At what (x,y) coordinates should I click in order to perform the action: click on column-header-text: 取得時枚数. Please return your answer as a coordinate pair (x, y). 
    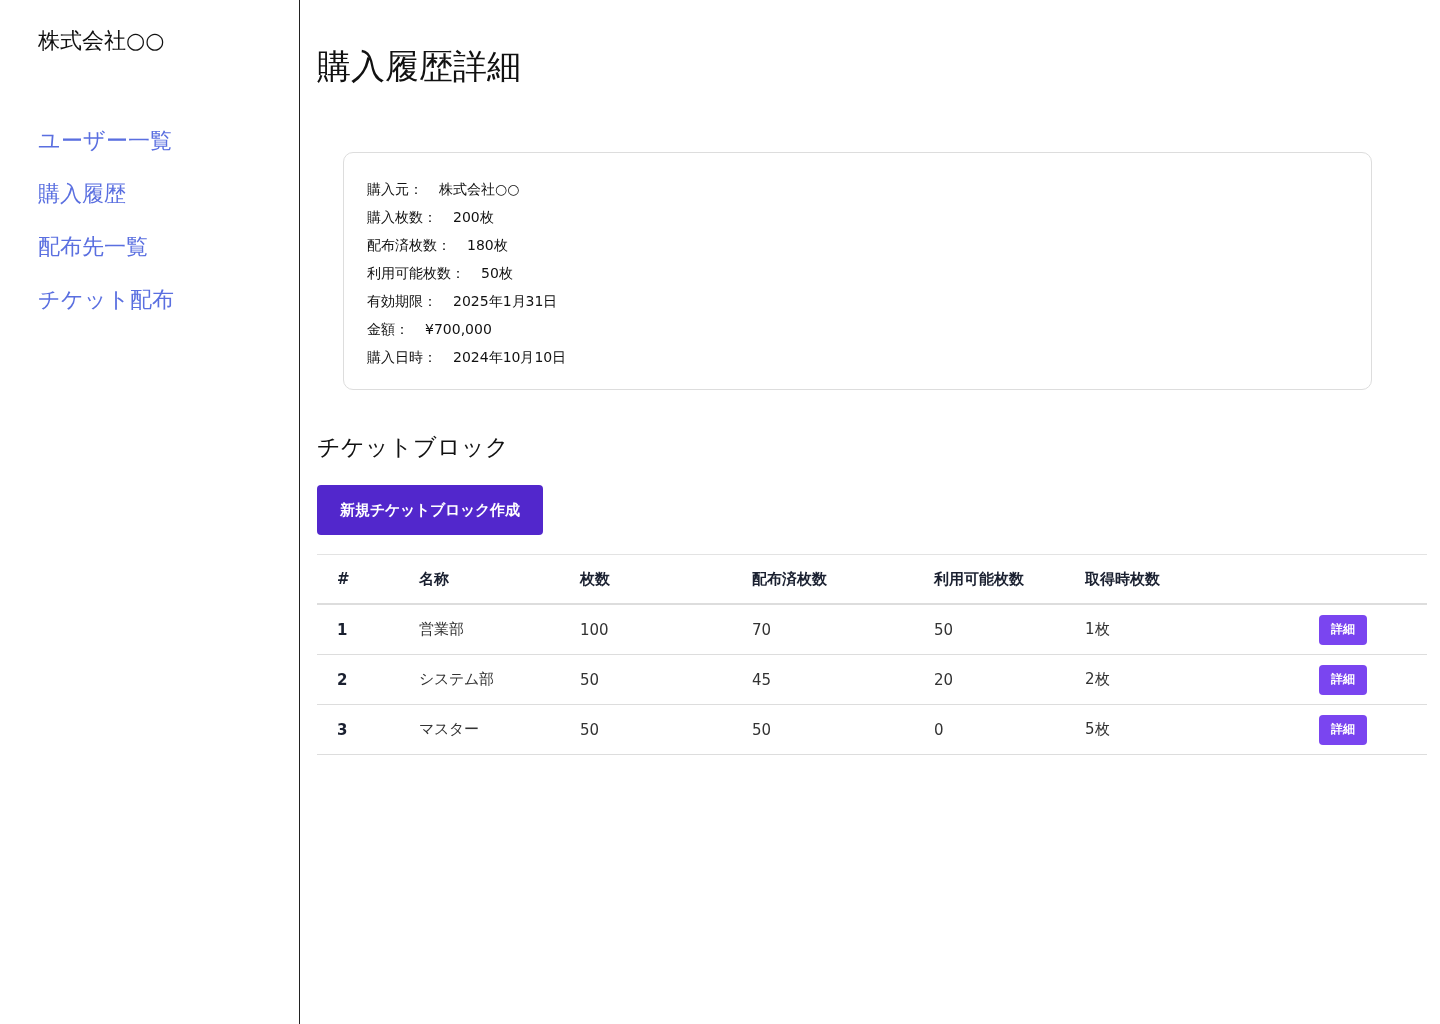
    Looking at the image, I should click on (1122, 578).